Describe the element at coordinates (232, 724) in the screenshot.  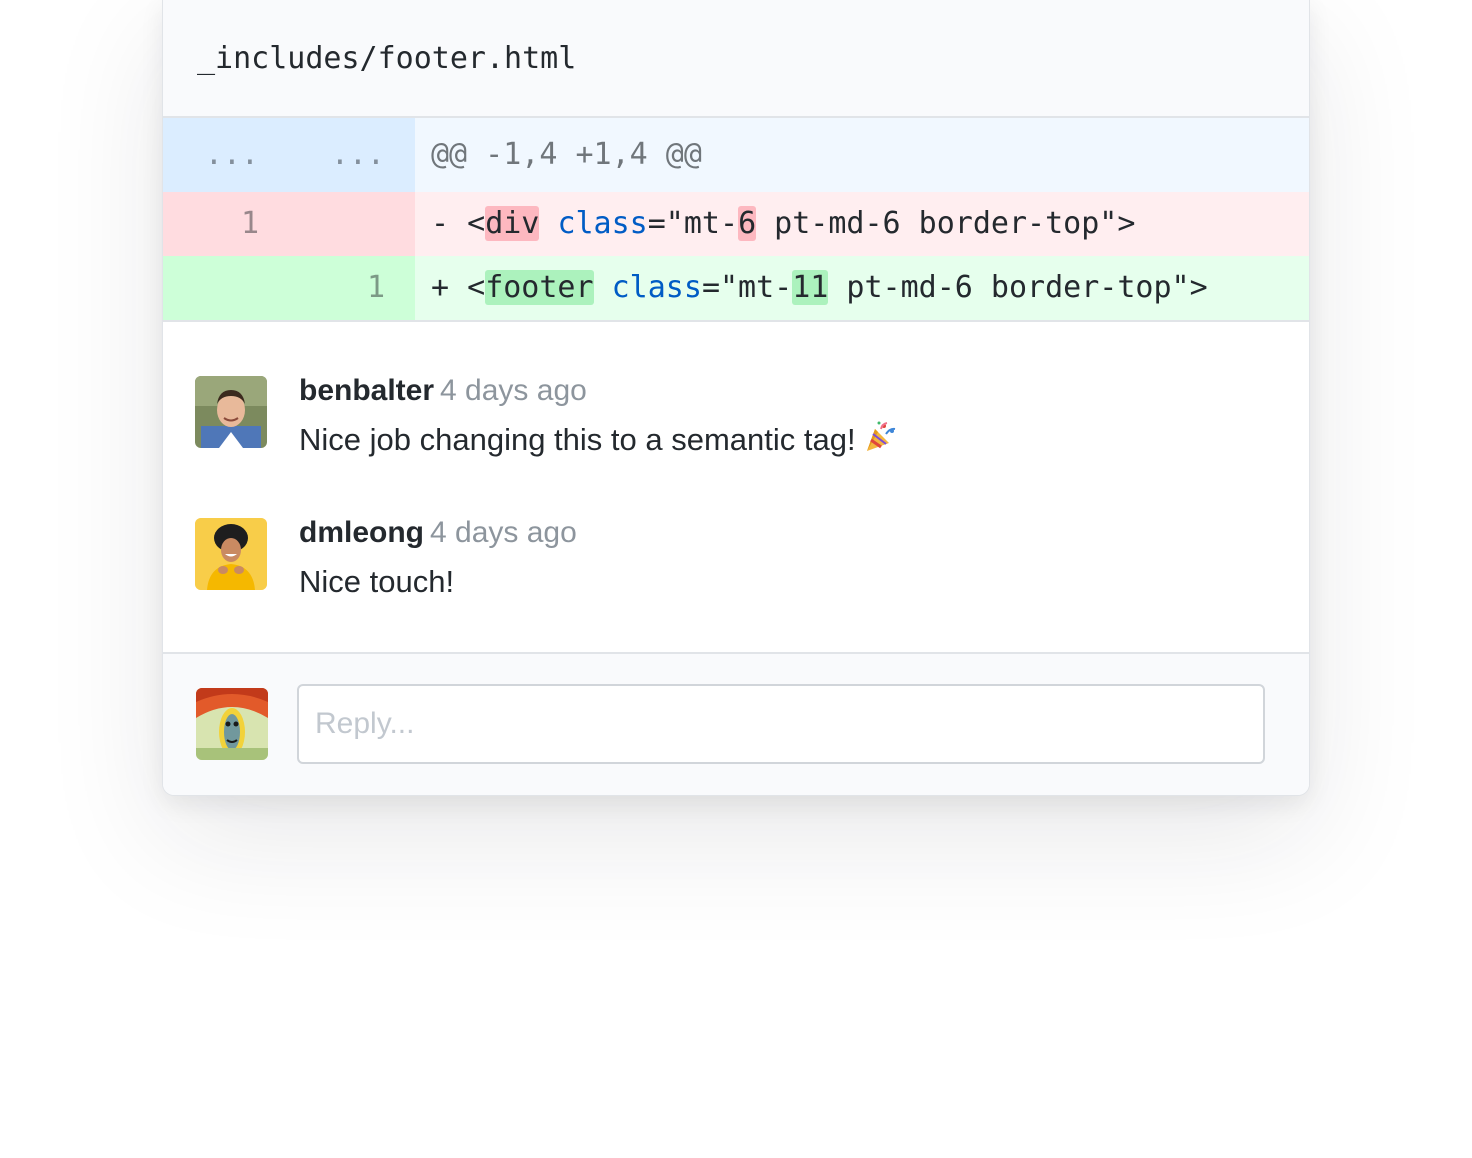
I see `current-user-avatar` at that location.